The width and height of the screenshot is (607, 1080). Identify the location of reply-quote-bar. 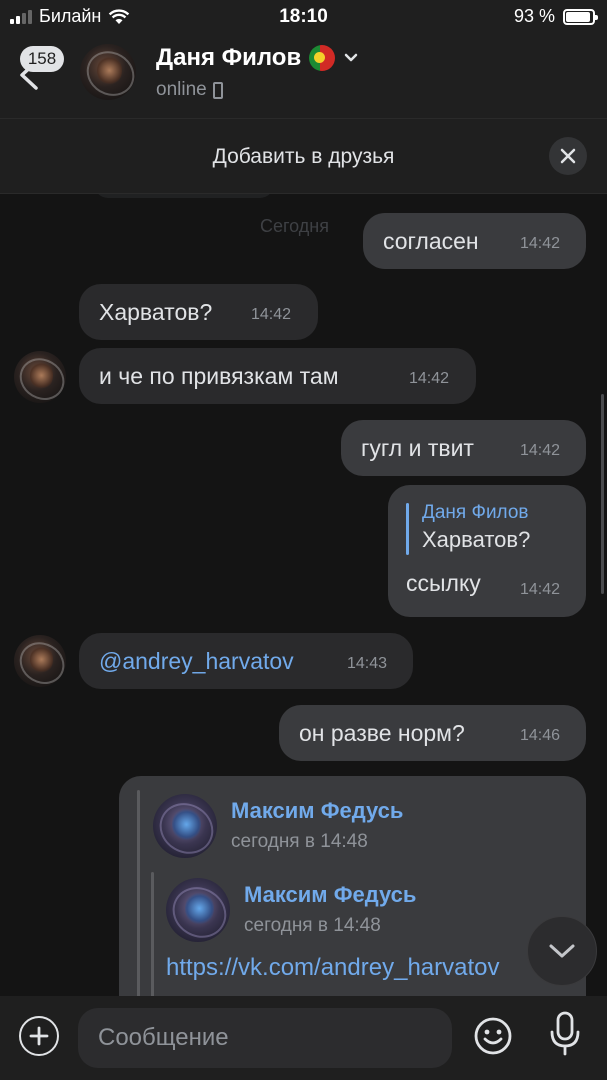
(407, 529).